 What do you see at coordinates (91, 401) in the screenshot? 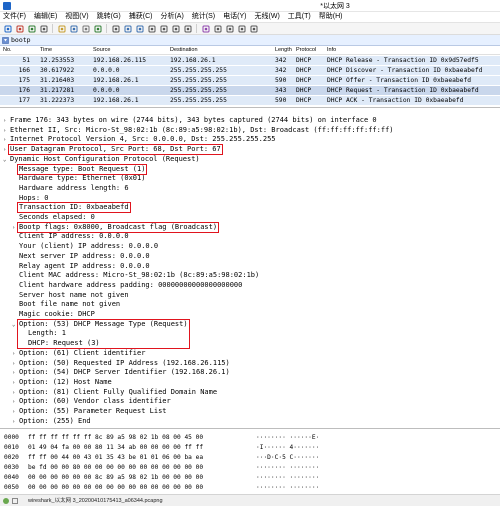
I see `detail-tree-item: › Option: (60) Vendor class identifier` at bounding box center [91, 401].